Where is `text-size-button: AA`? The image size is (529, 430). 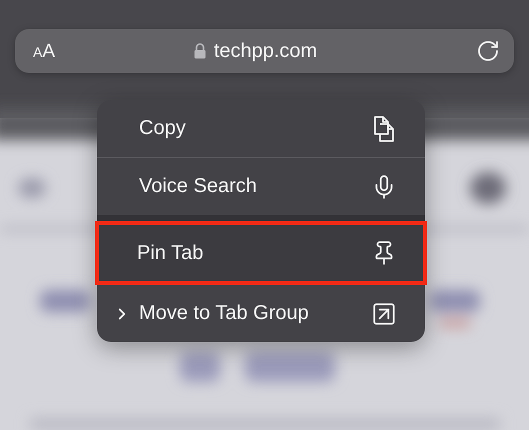 text-size-button: AA is located at coordinates (44, 51).